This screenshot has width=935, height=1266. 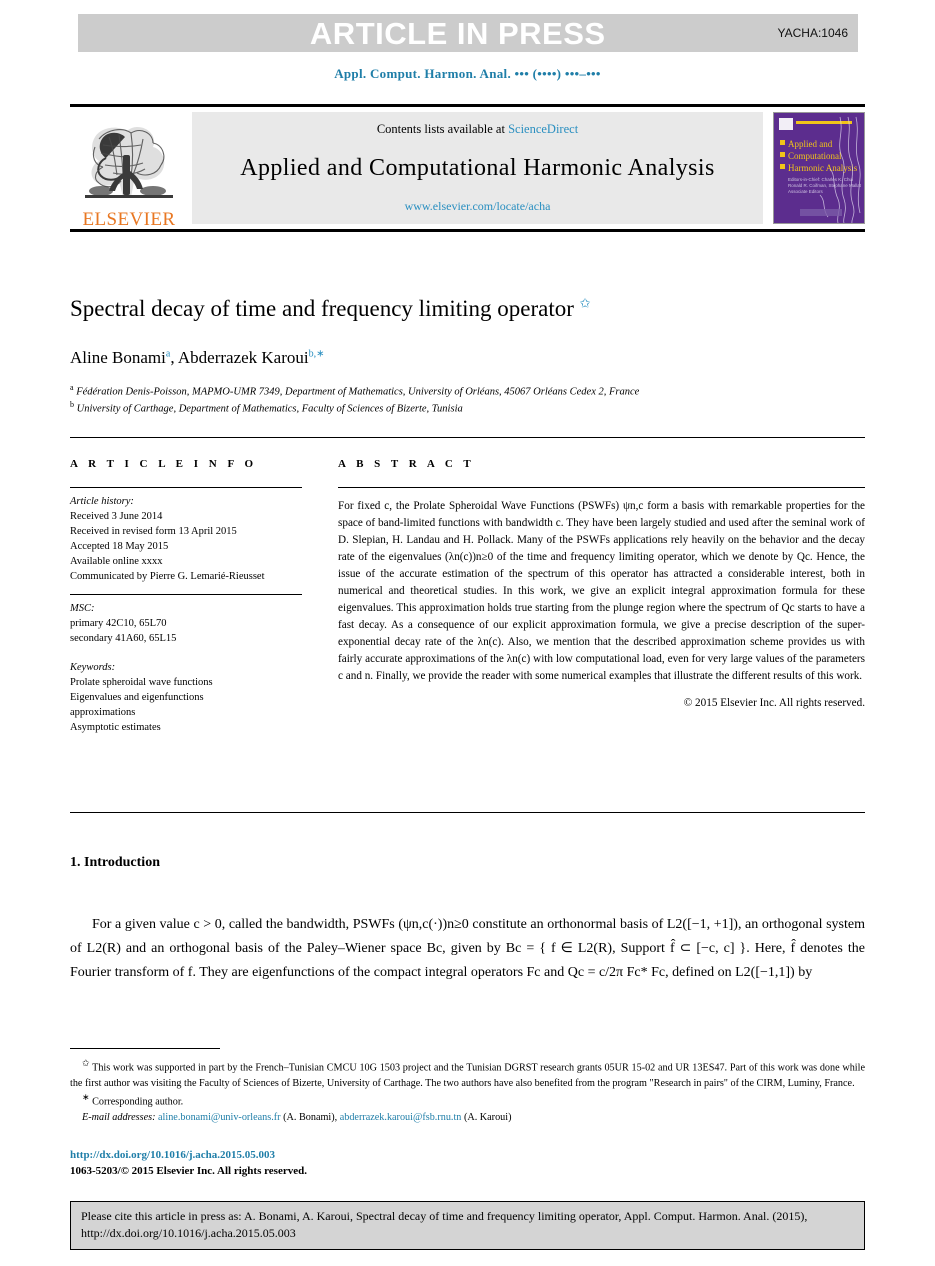 What do you see at coordinates (138, 1102) in the screenshot?
I see `corresponding-author-text: Corresponding author.` at bounding box center [138, 1102].